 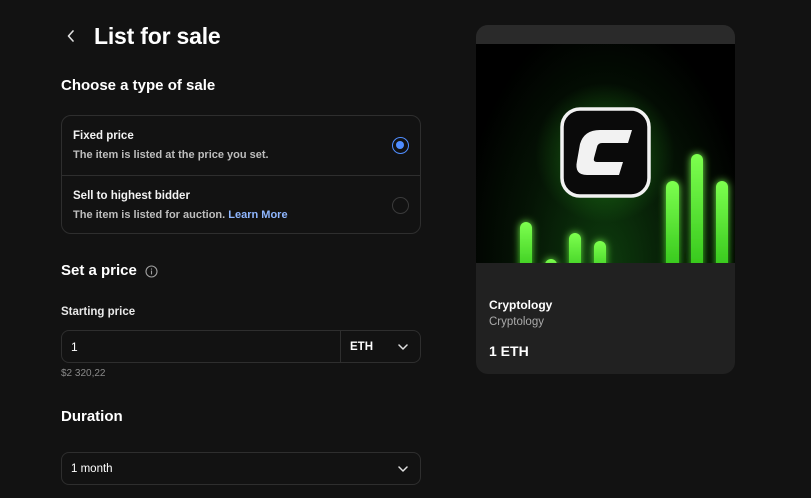 What do you see at coordinates (151, 271) in the screenshot?
I see `info-icon` at bounding box center [151, 271].